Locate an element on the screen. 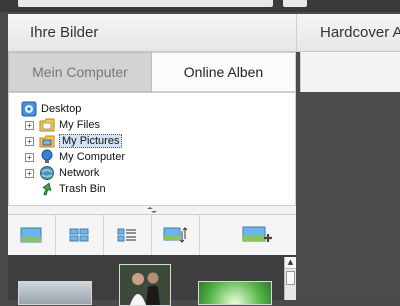 This screenshot has width=400, height=306. scroll-up-arrow: ▲ is located at coordinates (290, 263).